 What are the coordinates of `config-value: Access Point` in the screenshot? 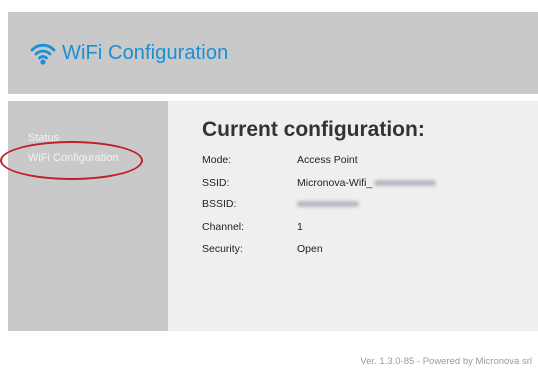 It's located at (327, 160).